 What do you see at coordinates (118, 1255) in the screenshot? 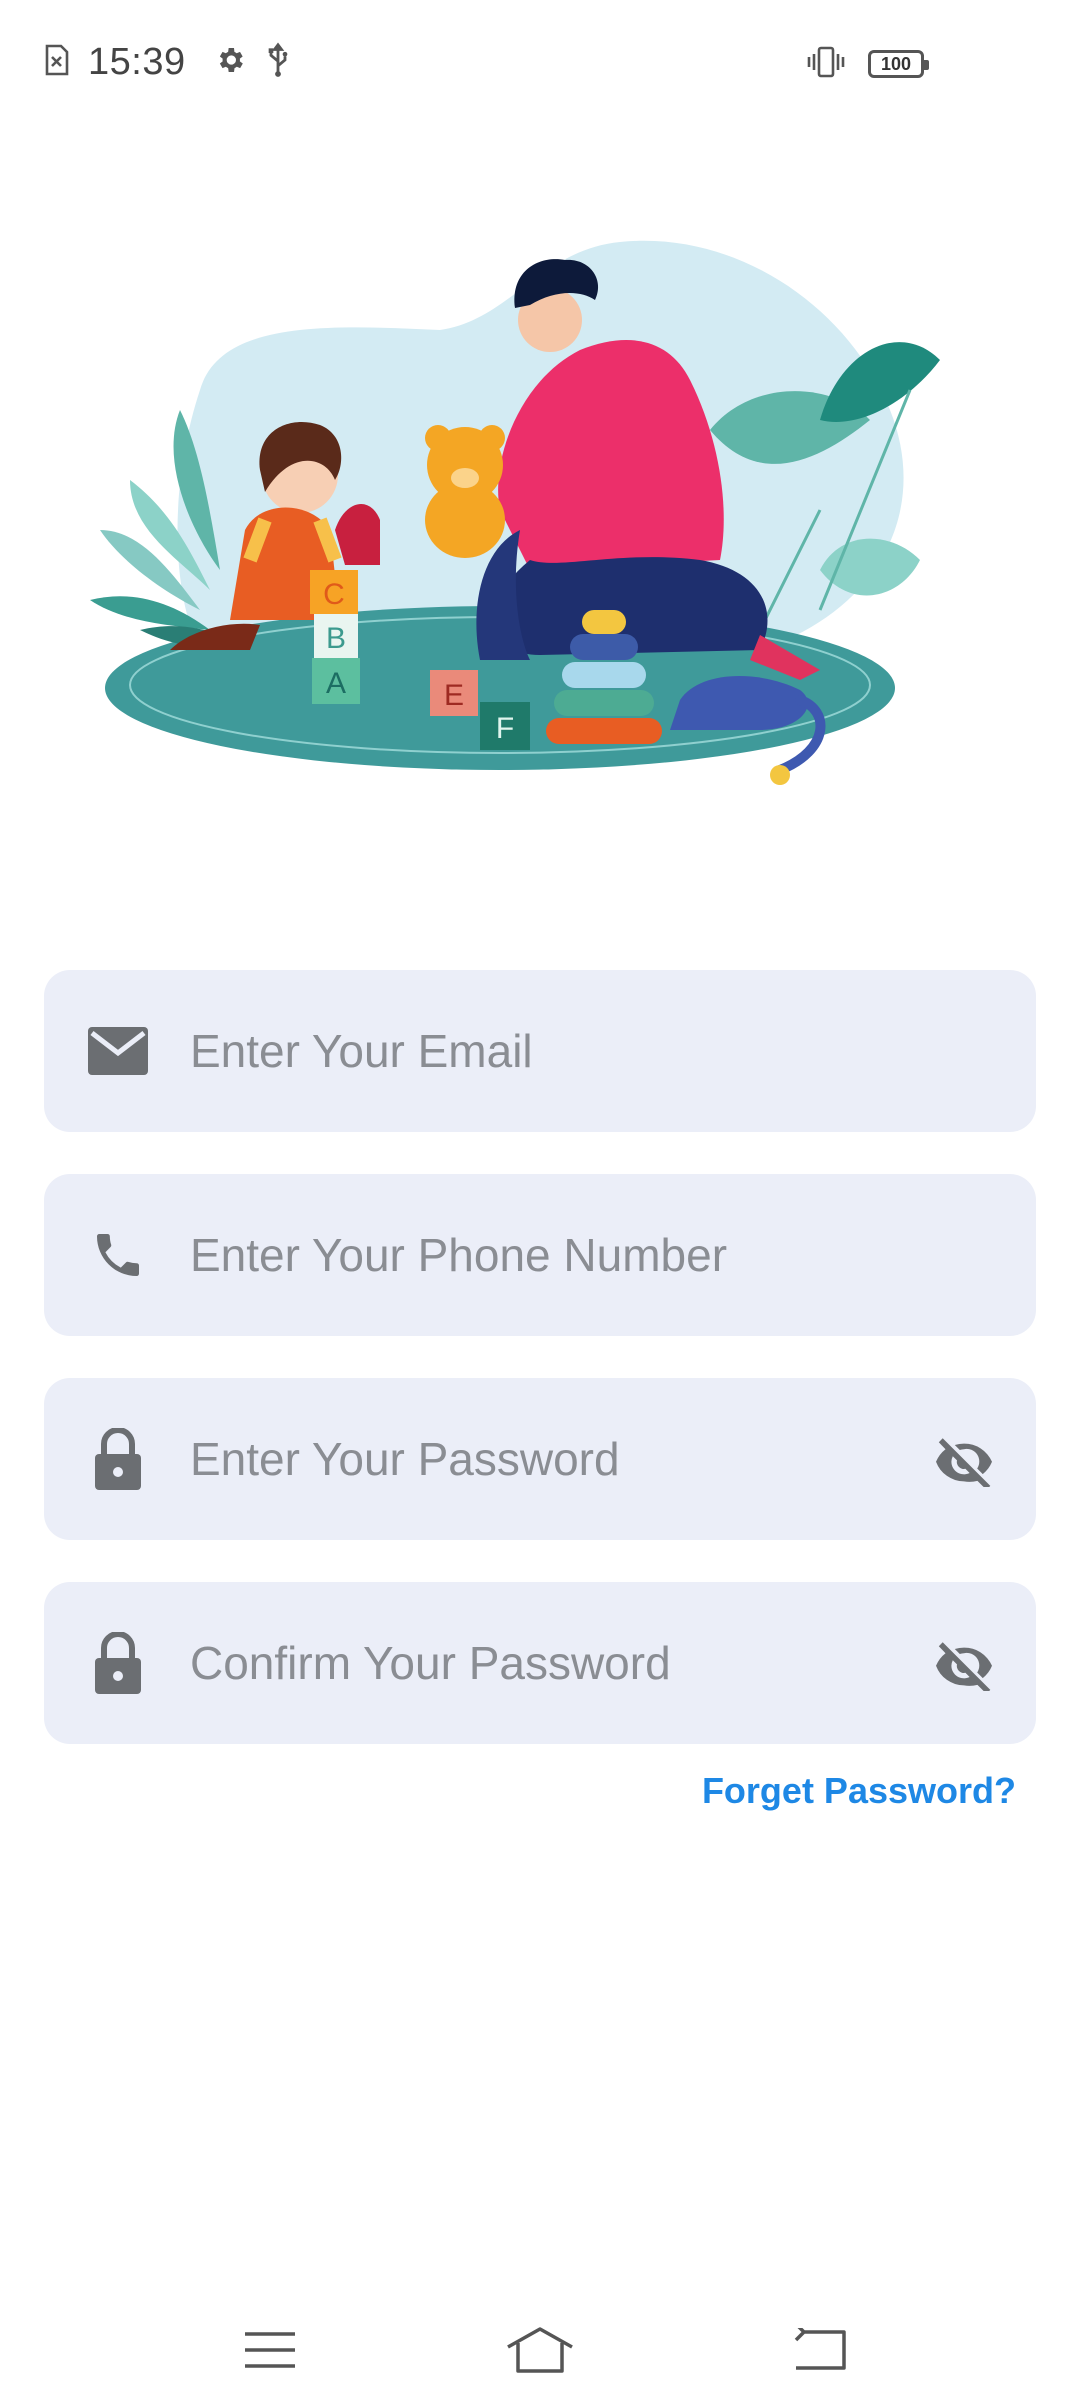
I see `phone-icon` at bounding box center [118, 1255].